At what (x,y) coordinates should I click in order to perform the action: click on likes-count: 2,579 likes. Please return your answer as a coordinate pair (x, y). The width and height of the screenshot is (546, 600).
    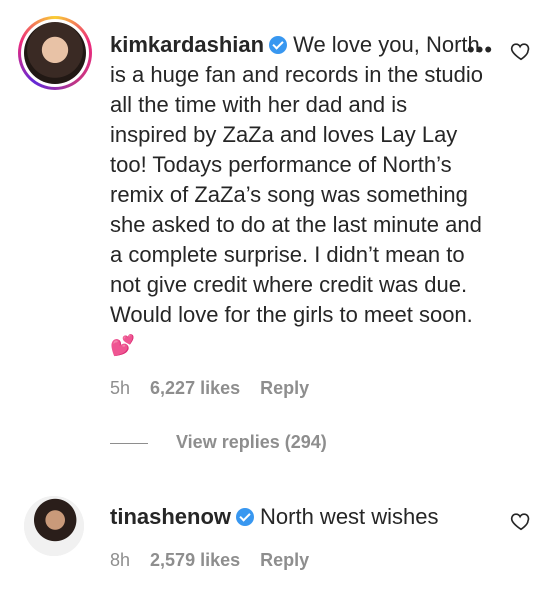
    Looking at the image, I should click on (195, 560).